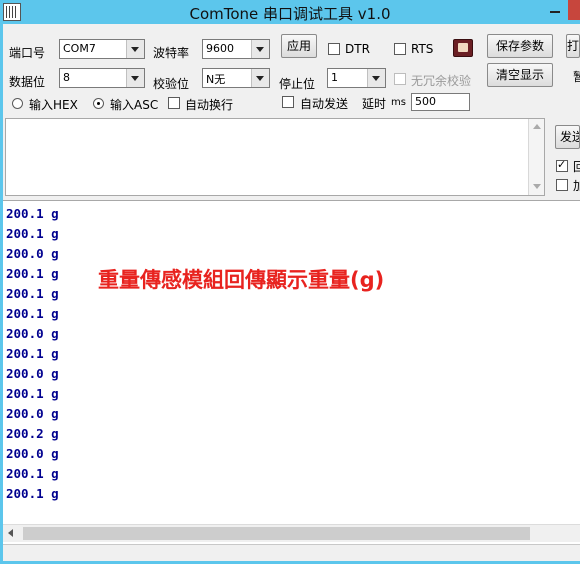 The width and height of the screenshot is (580, 564). I want to click on port-value: COM7, so click(79, 48).